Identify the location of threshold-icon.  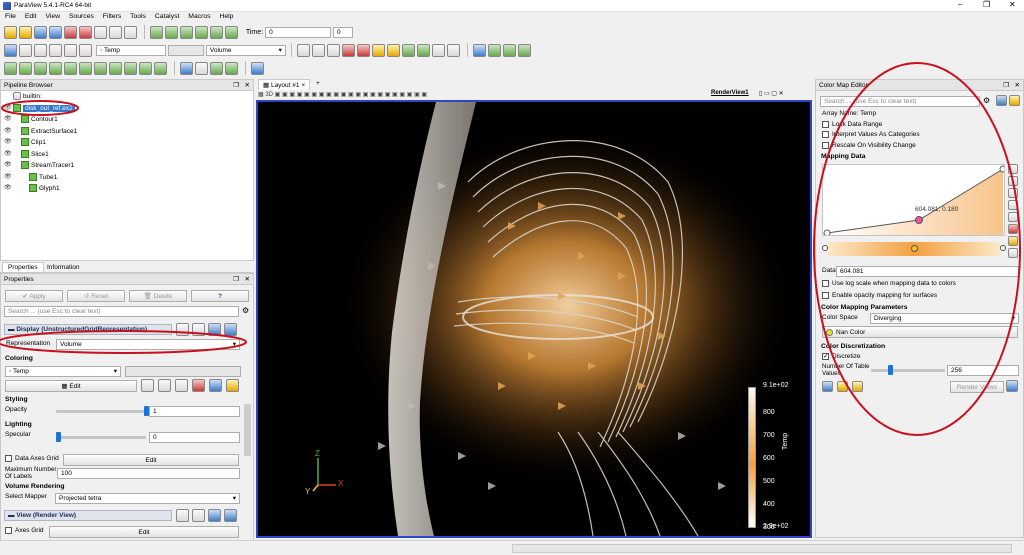
(70, 68).